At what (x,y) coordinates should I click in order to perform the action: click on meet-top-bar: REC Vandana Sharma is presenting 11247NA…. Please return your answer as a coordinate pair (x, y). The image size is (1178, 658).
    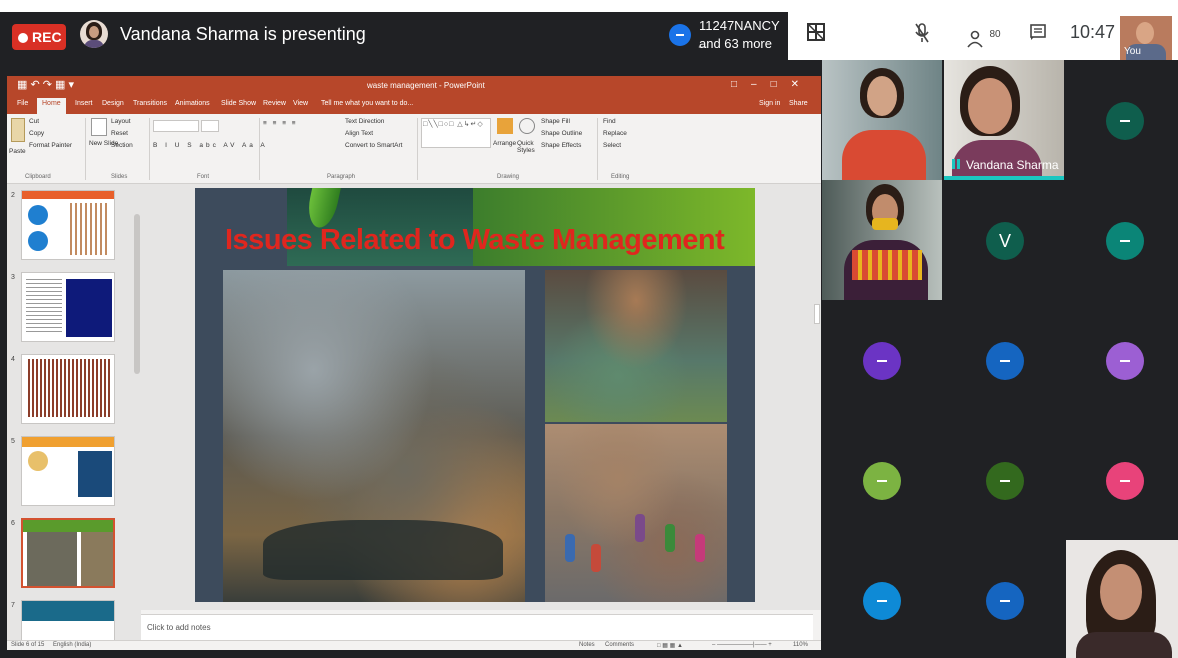
    Looking at the image, I should click on (589, 36).